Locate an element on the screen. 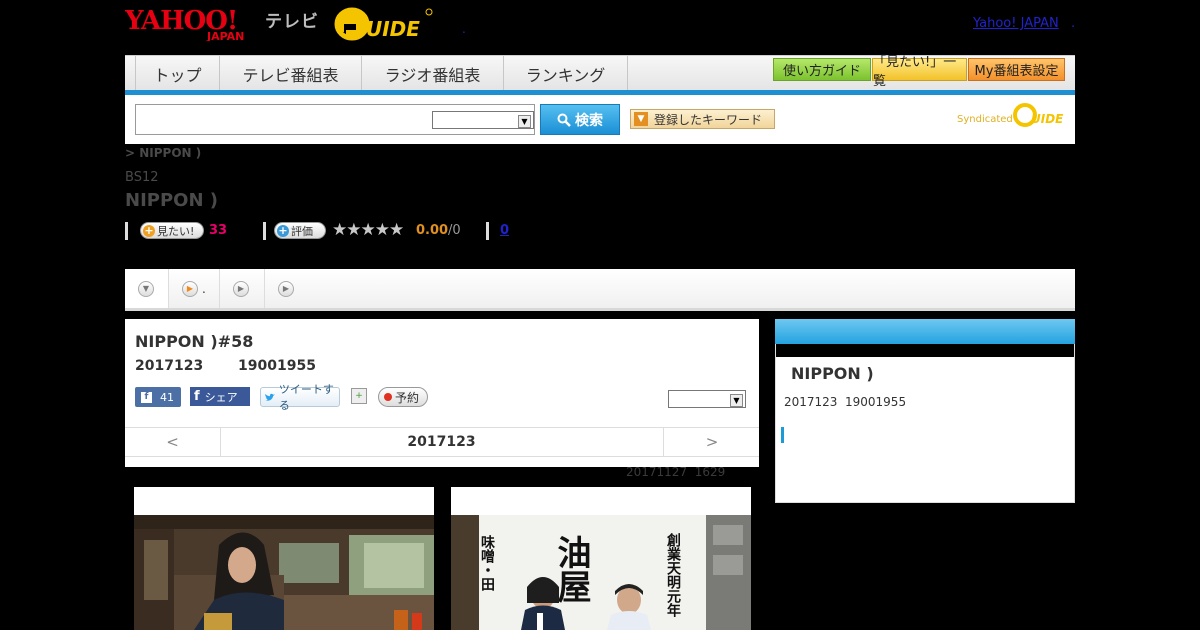 Image resolution: width=1200 pixels, height=630 pixels. shop-banner-image: 味噌・田 油屋 創業天明元年 is located at coordinates (601, 572).